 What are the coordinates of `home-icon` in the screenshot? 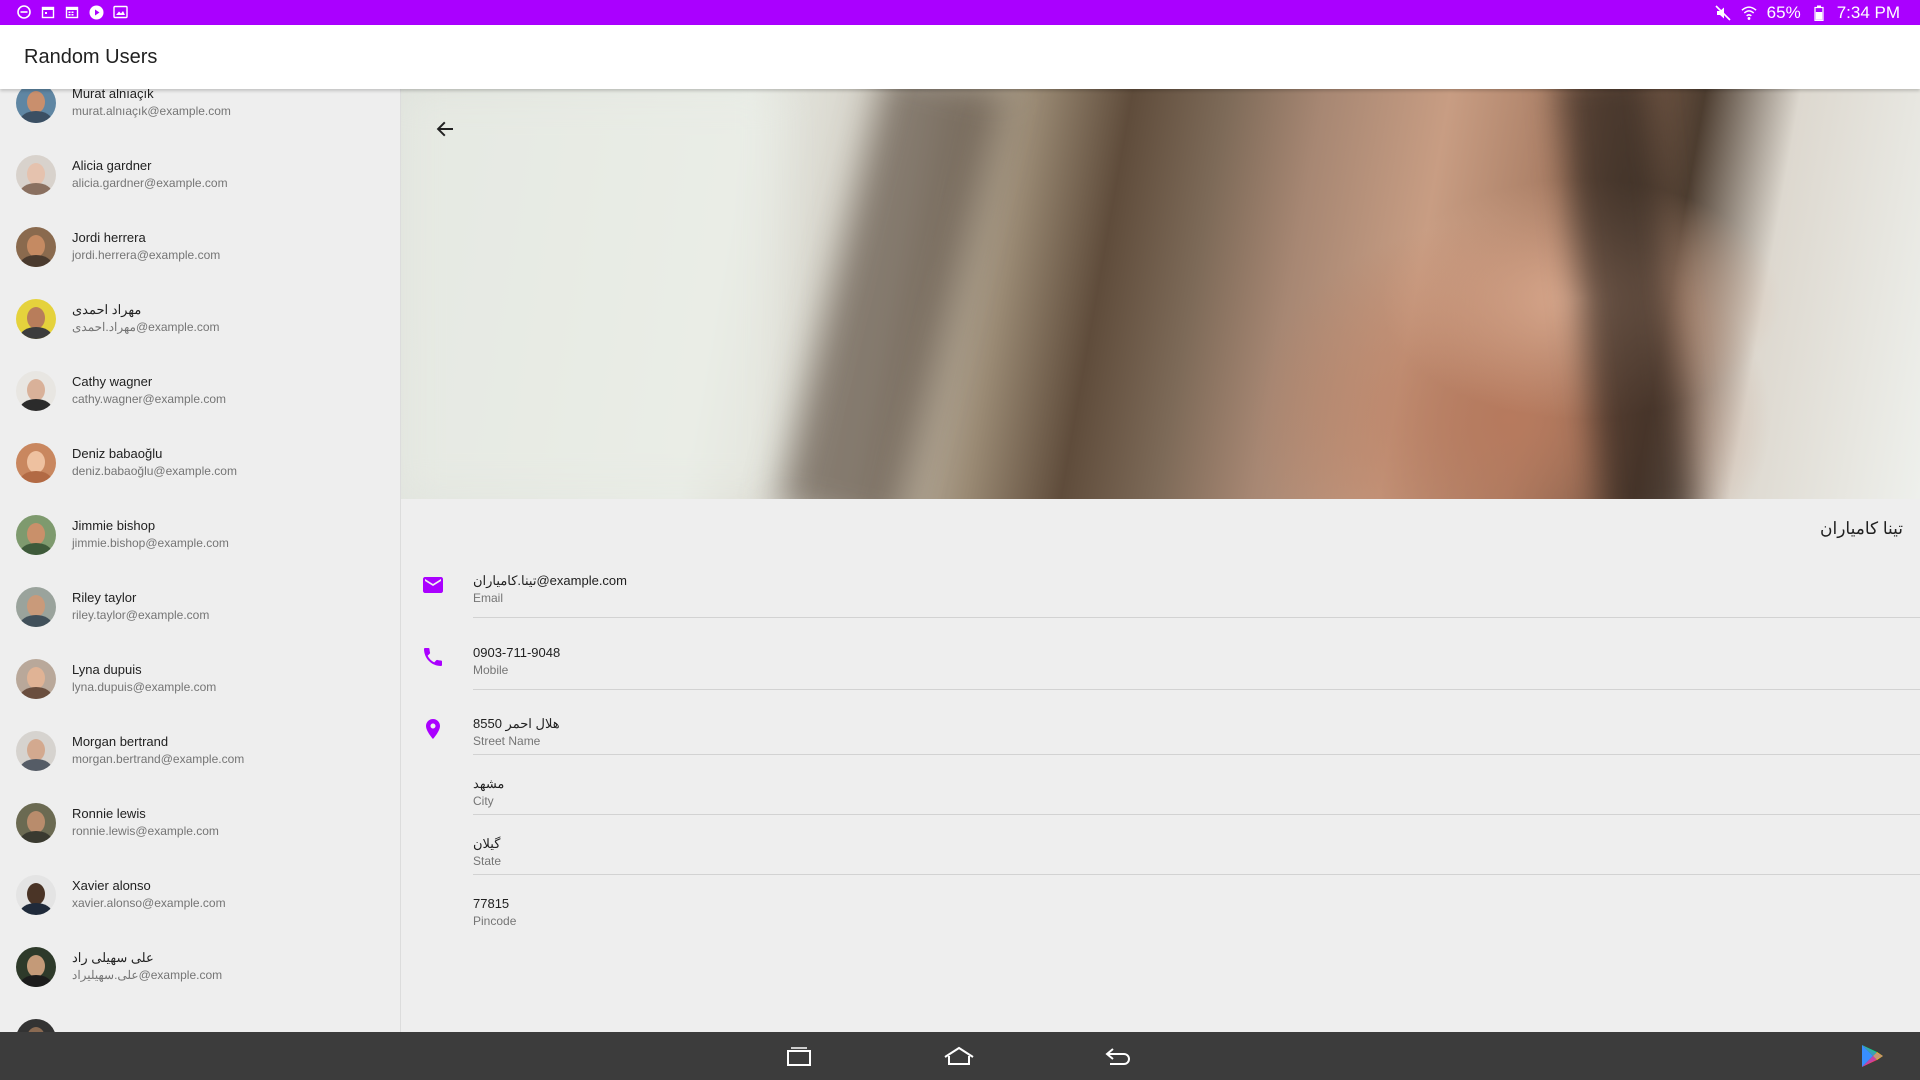 It's located at (959, 1055).